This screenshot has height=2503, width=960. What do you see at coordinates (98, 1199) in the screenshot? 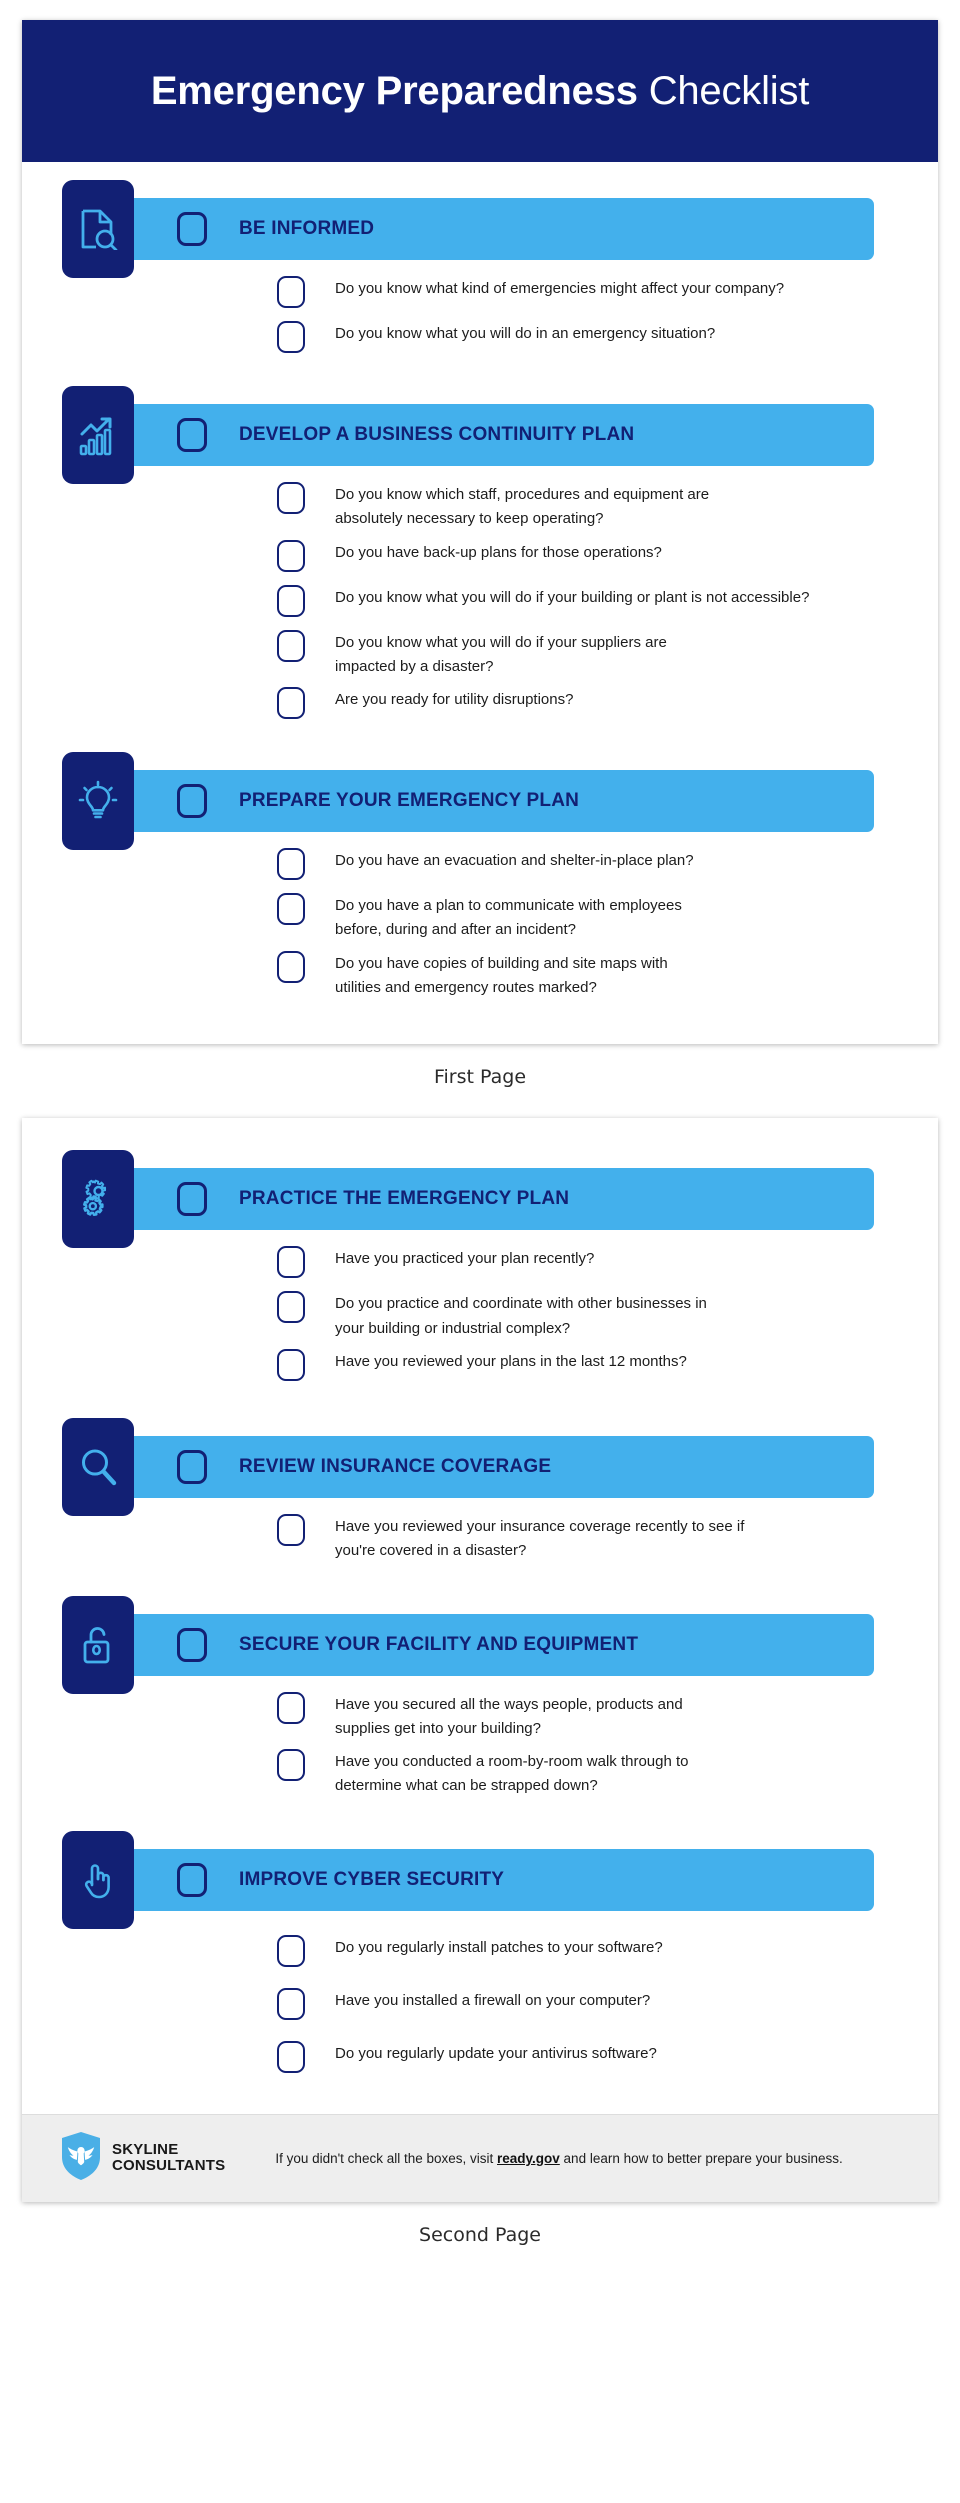
I see `gears-icon` at bounding box center [98, 1199].